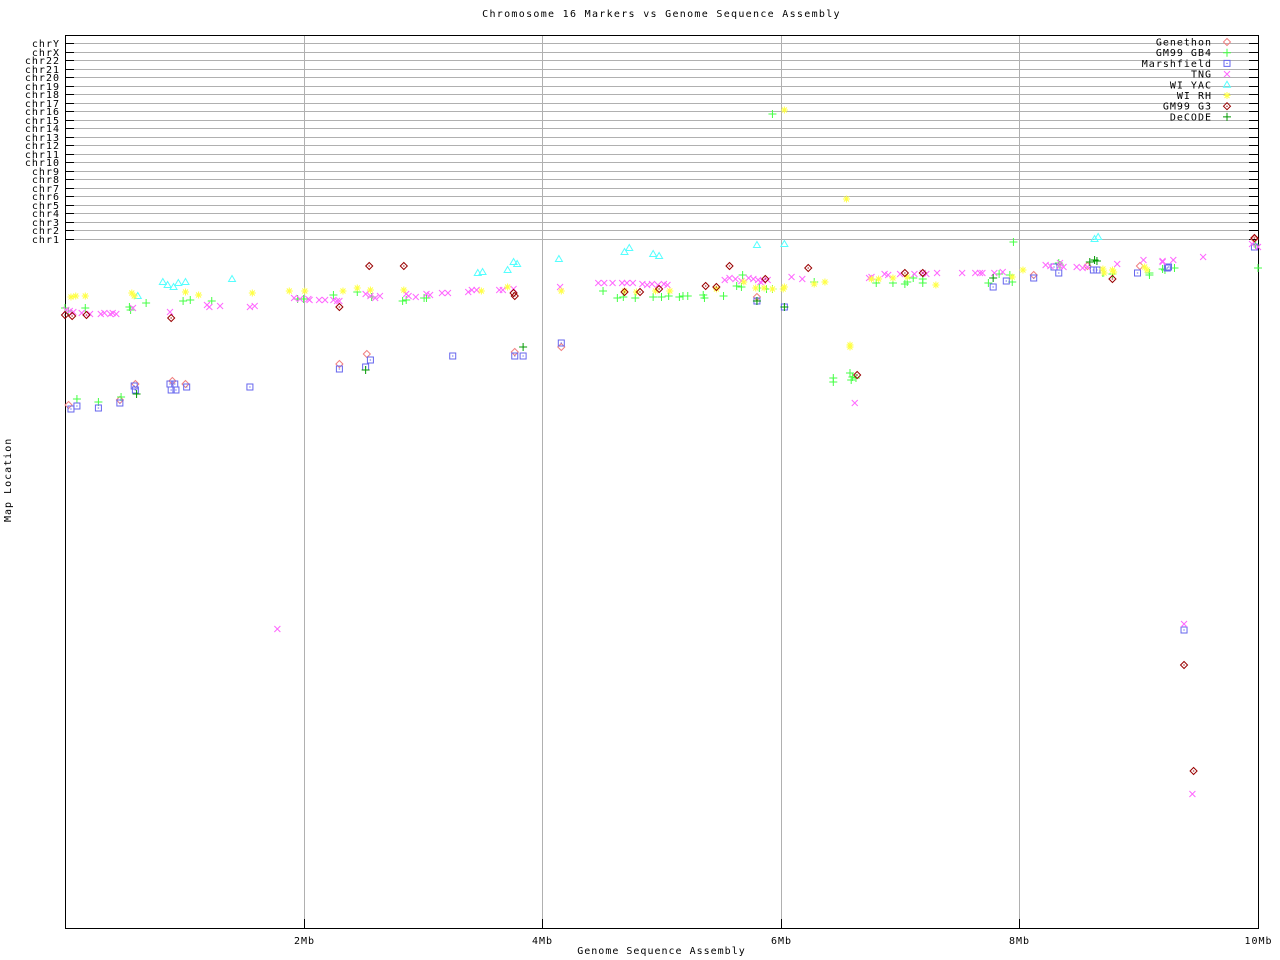  I want to click on legend-label: DeCODE, so click(1191, 117).